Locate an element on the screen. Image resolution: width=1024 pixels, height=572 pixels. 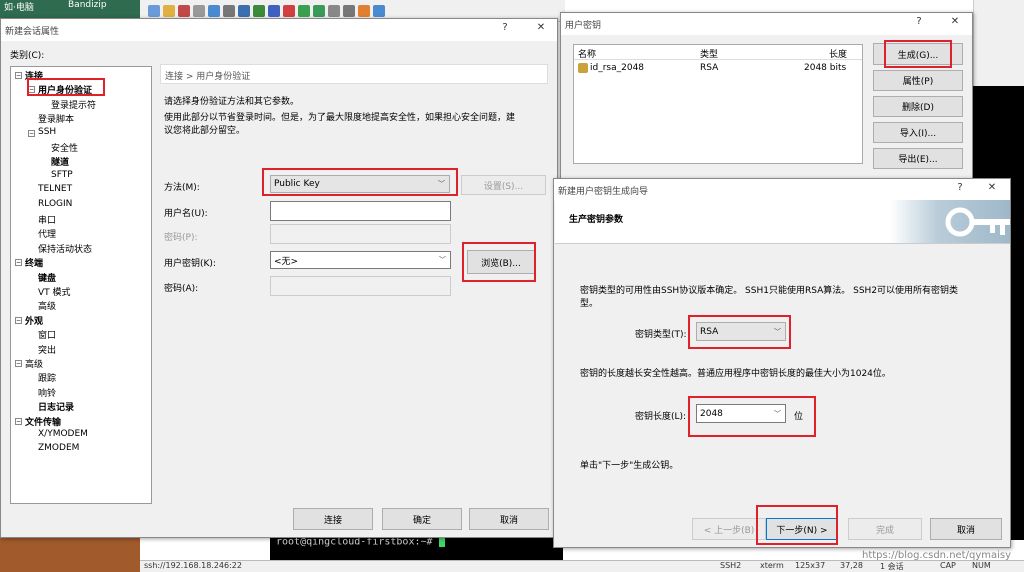
tree-item: 保持活动状态 is located at coordinates (65, 248).